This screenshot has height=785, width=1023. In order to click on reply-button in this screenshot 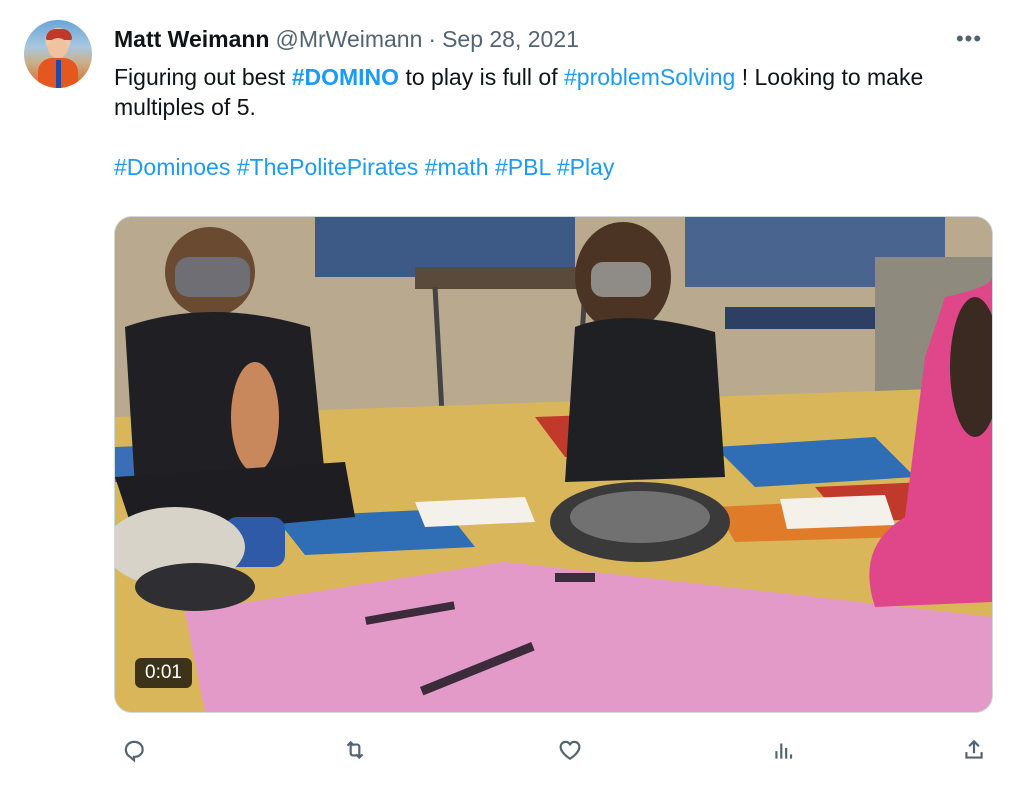, I will do `click(134, 750)`.